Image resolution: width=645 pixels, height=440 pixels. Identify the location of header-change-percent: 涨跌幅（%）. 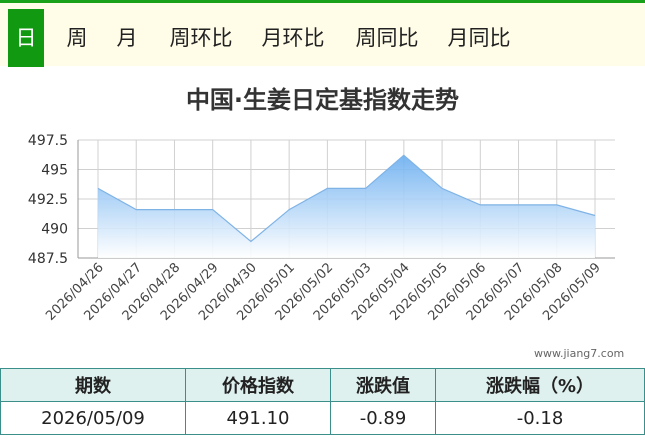
(540, 385).